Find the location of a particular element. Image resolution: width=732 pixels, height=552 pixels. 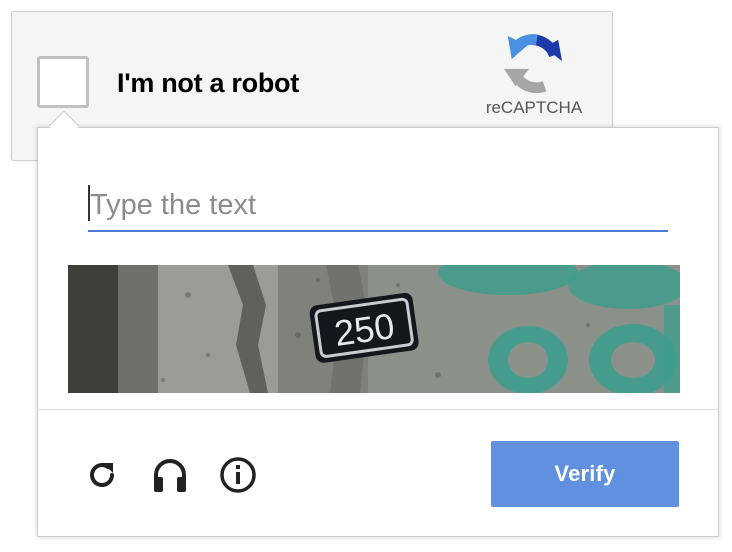

recaptcha-logo-icon is located at coordinates (533, 64).